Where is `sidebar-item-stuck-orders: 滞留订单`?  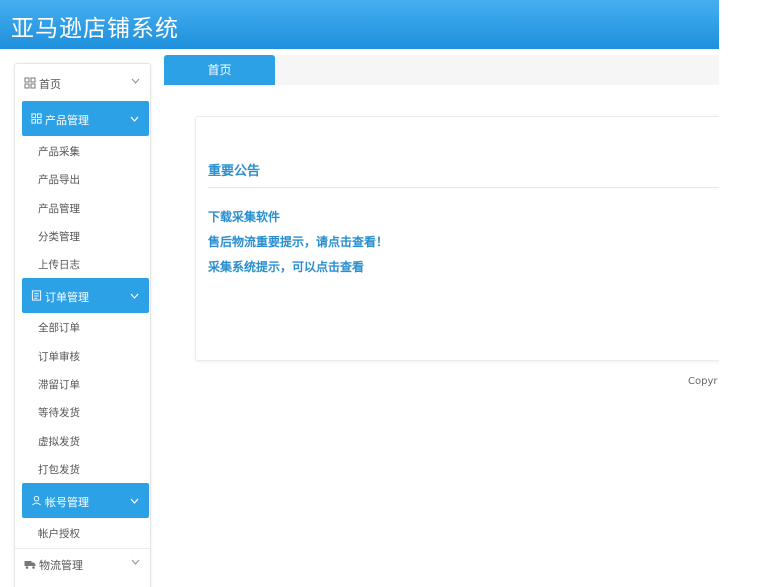
sidebar-item-stuck-orders: 滞留订单 is located at coordinates (59, 384).